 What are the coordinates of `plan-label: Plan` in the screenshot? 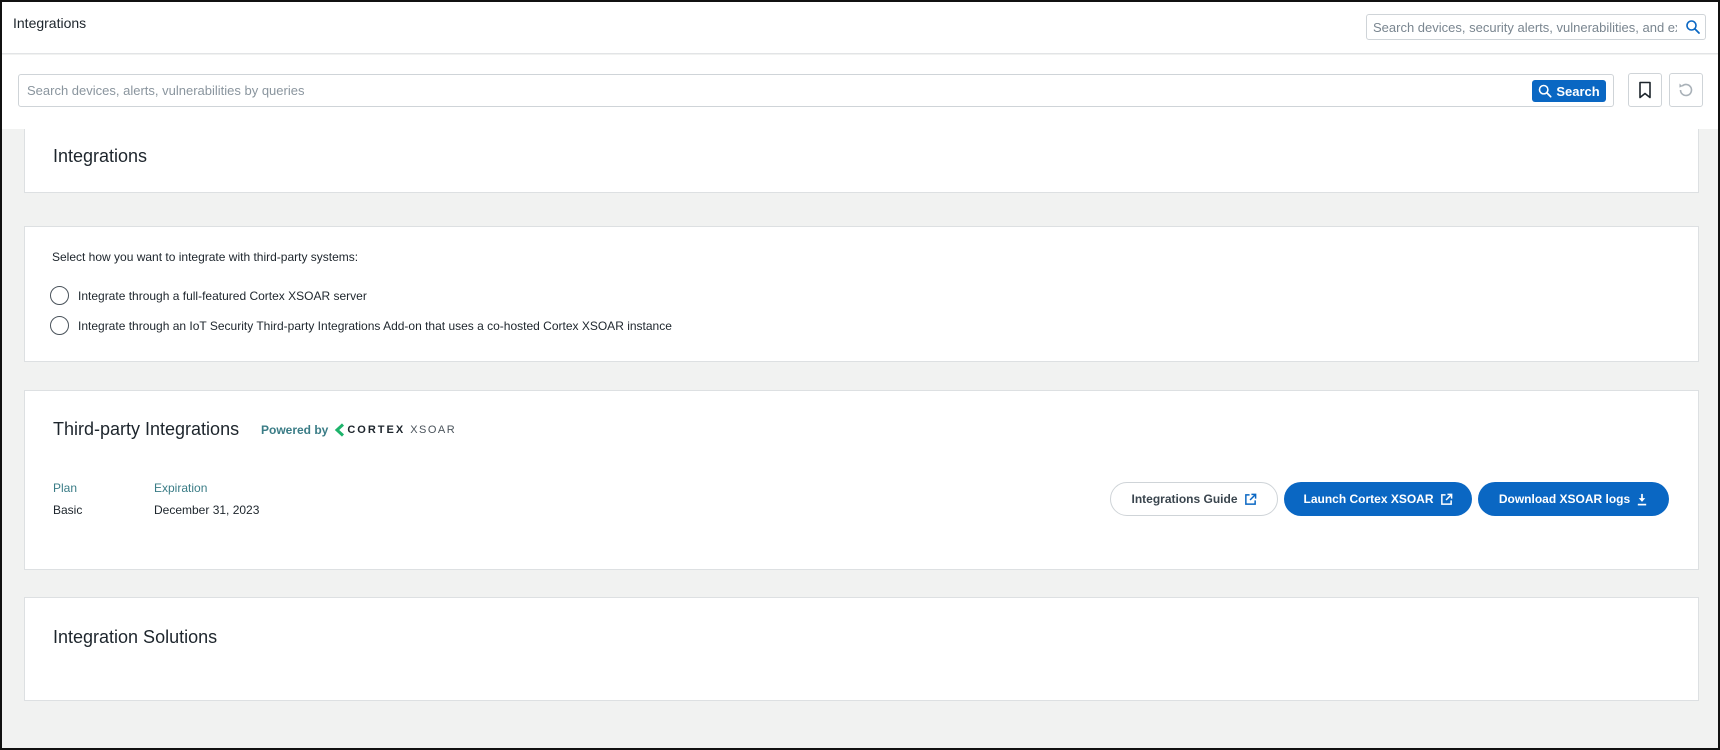 It's located at (65, 488).